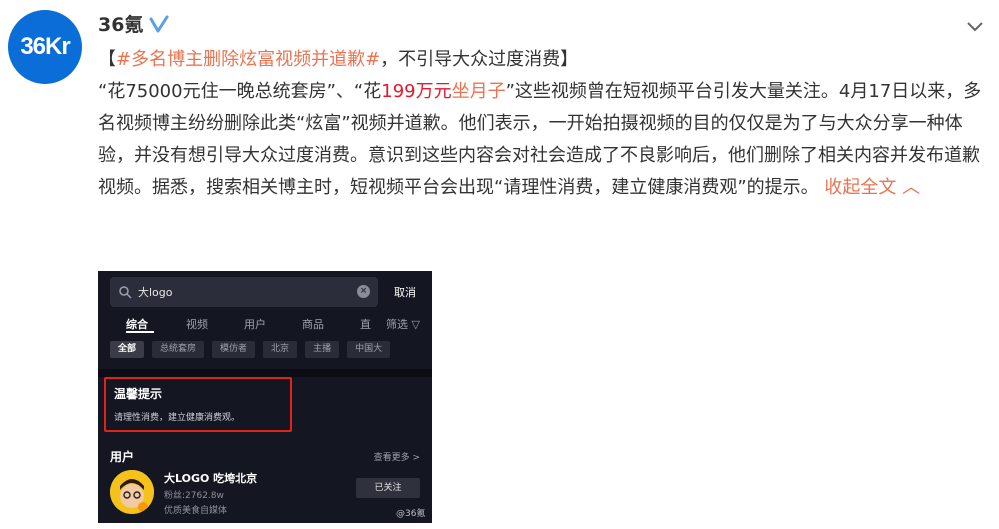  What do you see at coordinates (479, 59) in the screenshot?
I see `title-rest: ，不引导大众过度消费】` at bounding box center [479, 59].